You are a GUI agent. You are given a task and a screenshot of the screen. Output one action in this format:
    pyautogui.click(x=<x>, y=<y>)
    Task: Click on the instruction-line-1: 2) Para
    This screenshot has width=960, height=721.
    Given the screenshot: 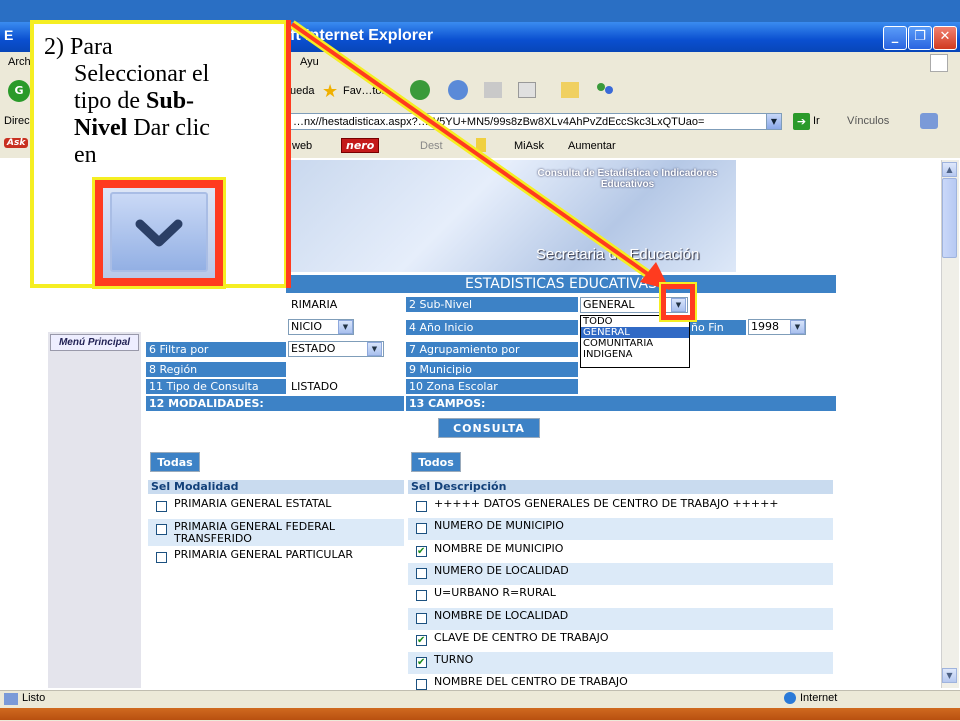 What is the action you would take?
    pyautogui.click(x=78, y=47)
    